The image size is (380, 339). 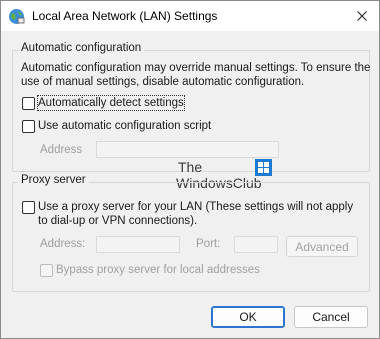 I want to click on network-globe-icon, so click(x=16, y=16).